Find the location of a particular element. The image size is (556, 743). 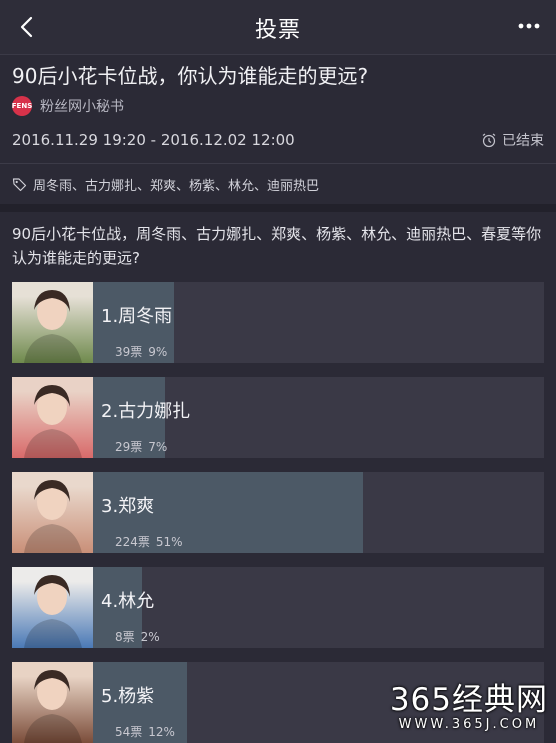

tag-icon is located at coordinates (19, 184).